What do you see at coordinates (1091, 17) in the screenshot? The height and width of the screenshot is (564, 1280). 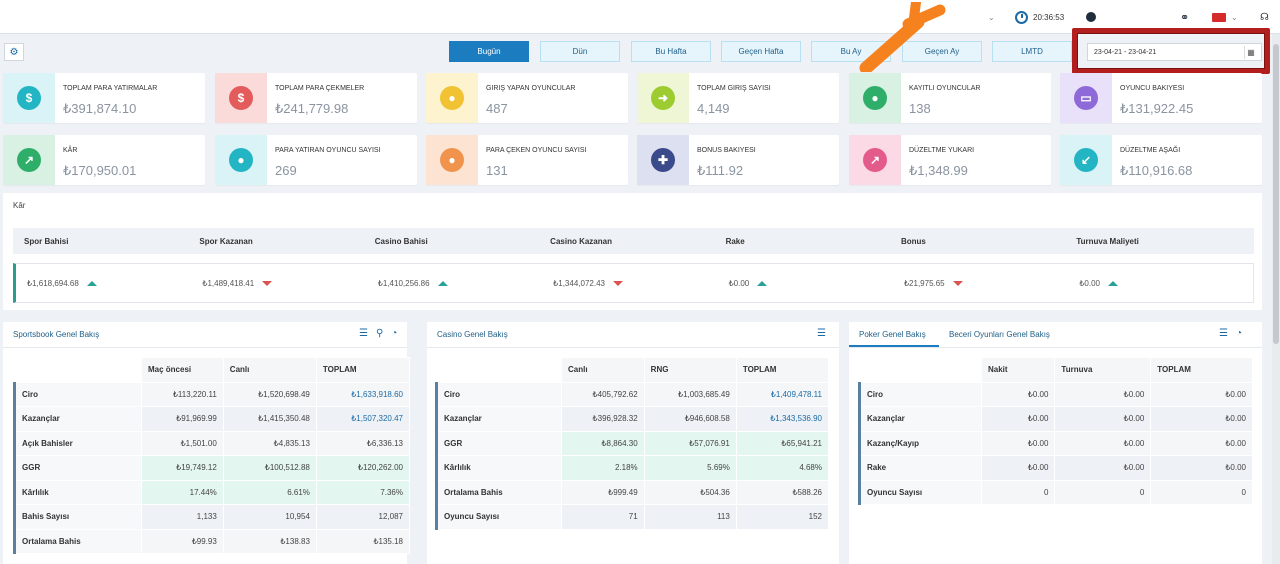 I see `user-icon` at bounding box center [1091, 17].